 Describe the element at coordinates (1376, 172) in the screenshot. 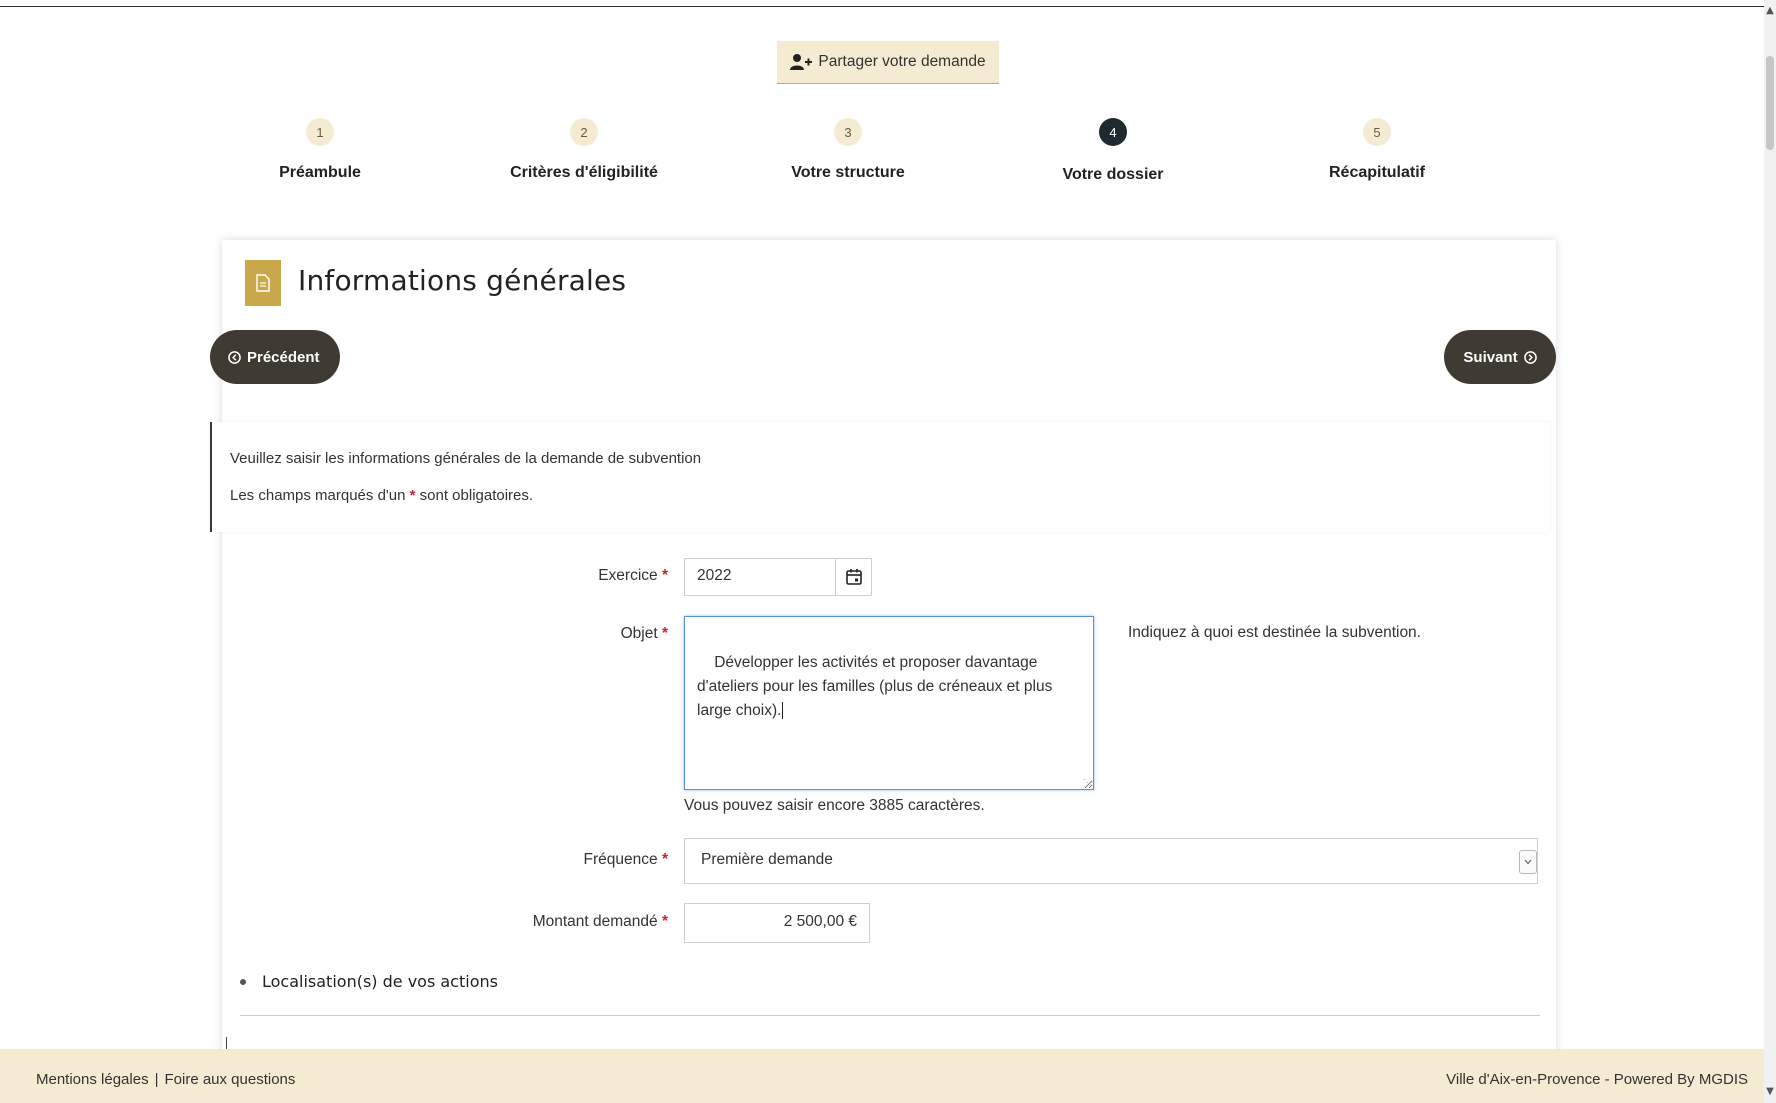

I see `step-label: Récapitulatif` at that location.